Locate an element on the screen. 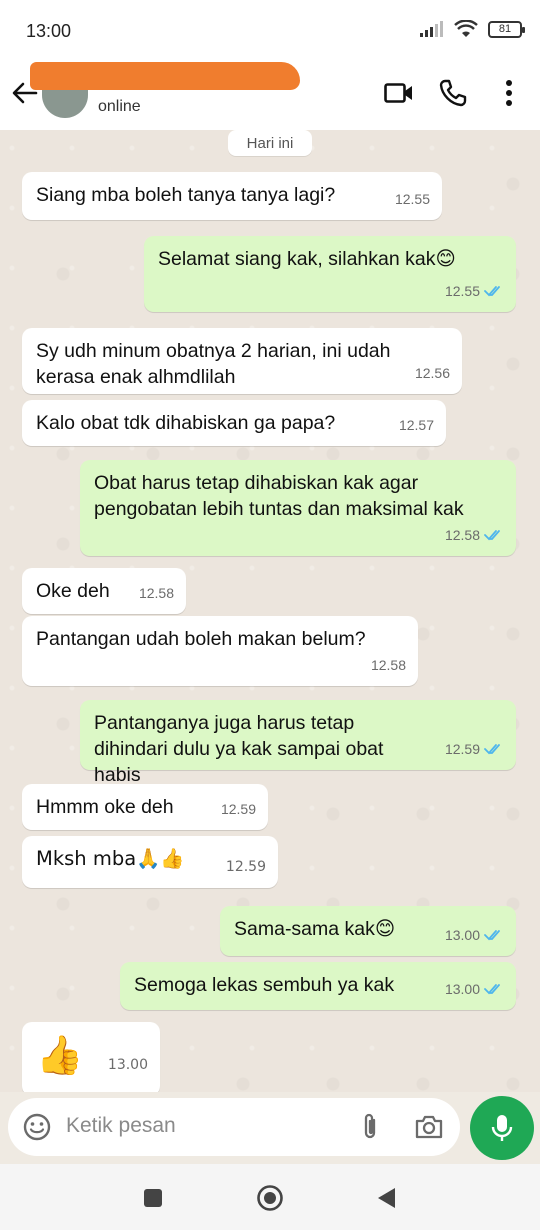 This screenshot has height=1230, width=540. battery-icon: 81 is located at coordinates (506, 29).